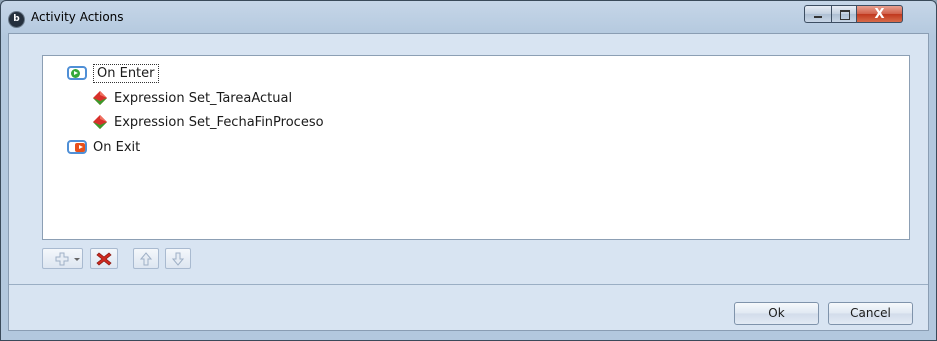 The height and width of the screenshot is (341, 937). I want to click on close-icon: X, so click(879, 14).